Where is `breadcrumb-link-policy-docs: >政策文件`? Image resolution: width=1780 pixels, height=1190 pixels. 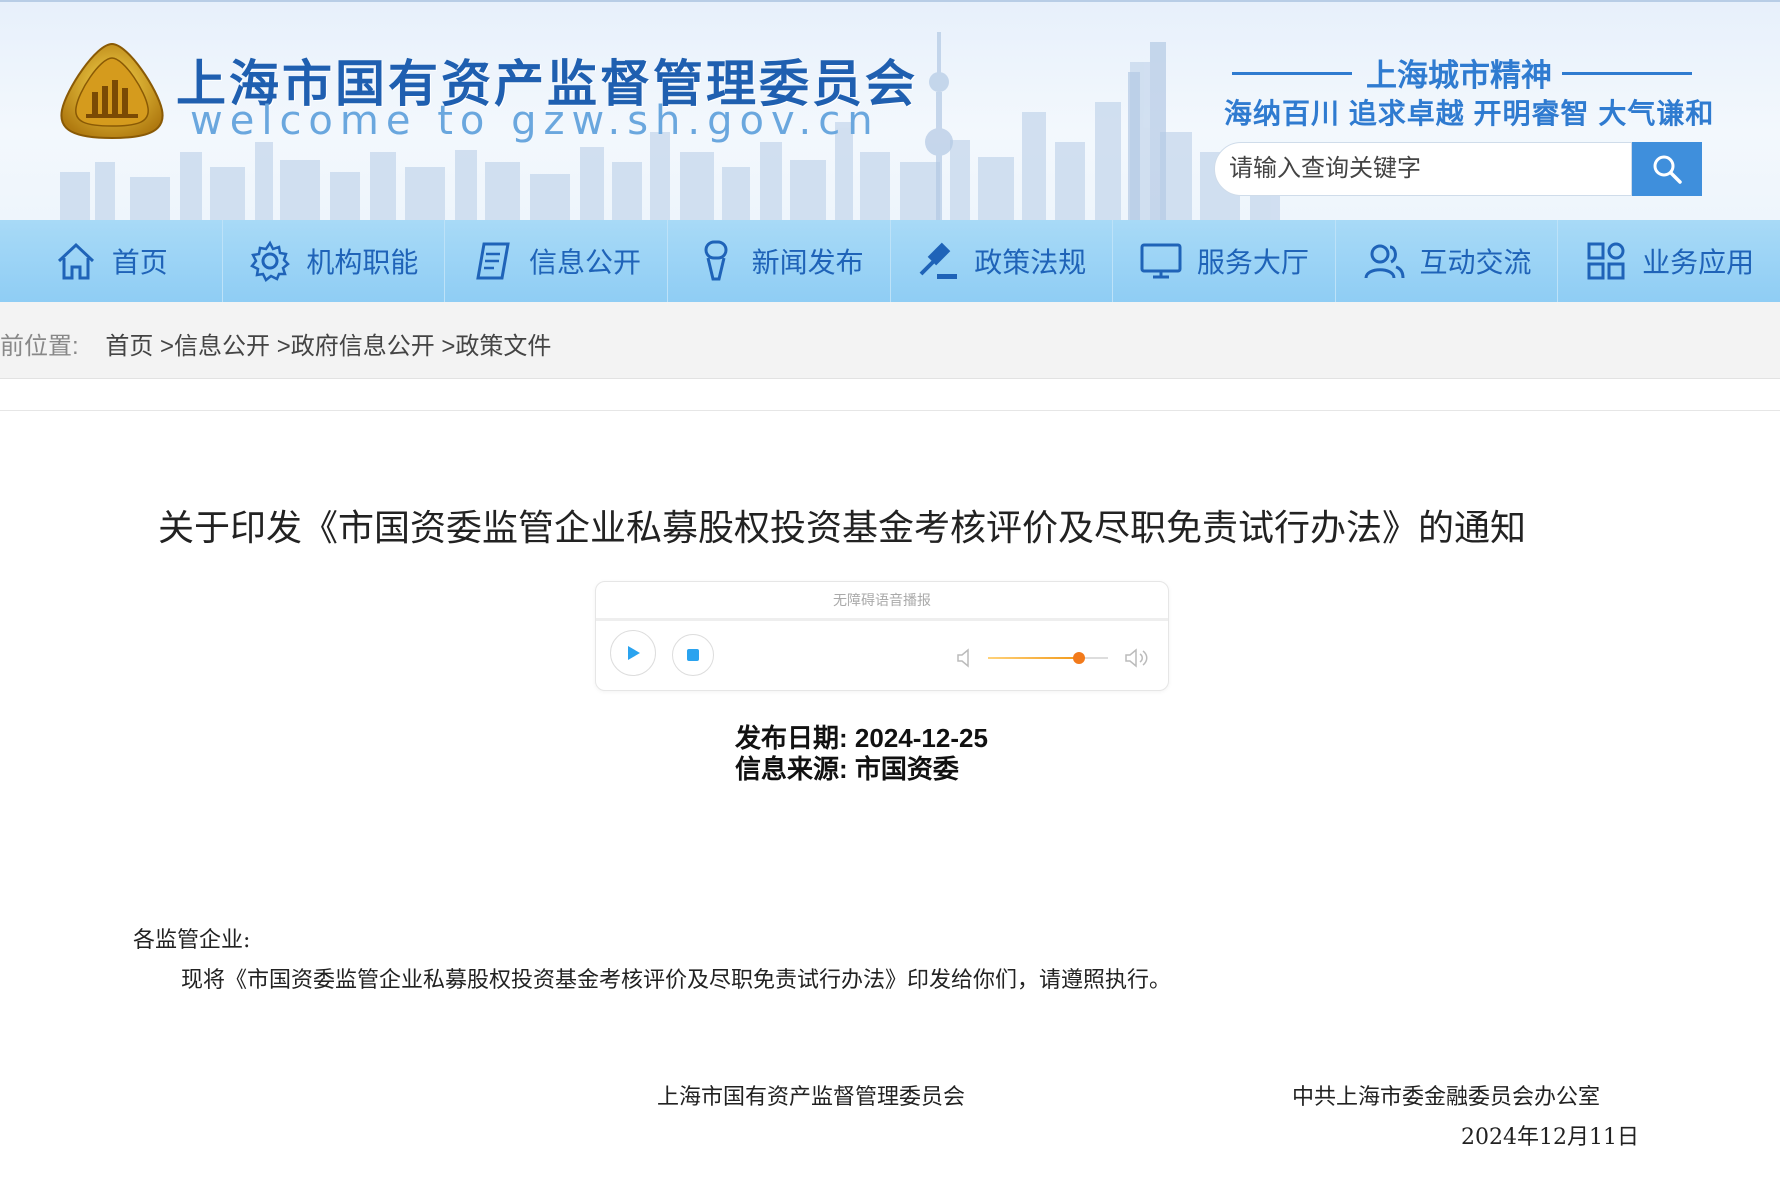 breadcrumb-link-policy-docs: >政策文件 is located at coordinates (496, 346).